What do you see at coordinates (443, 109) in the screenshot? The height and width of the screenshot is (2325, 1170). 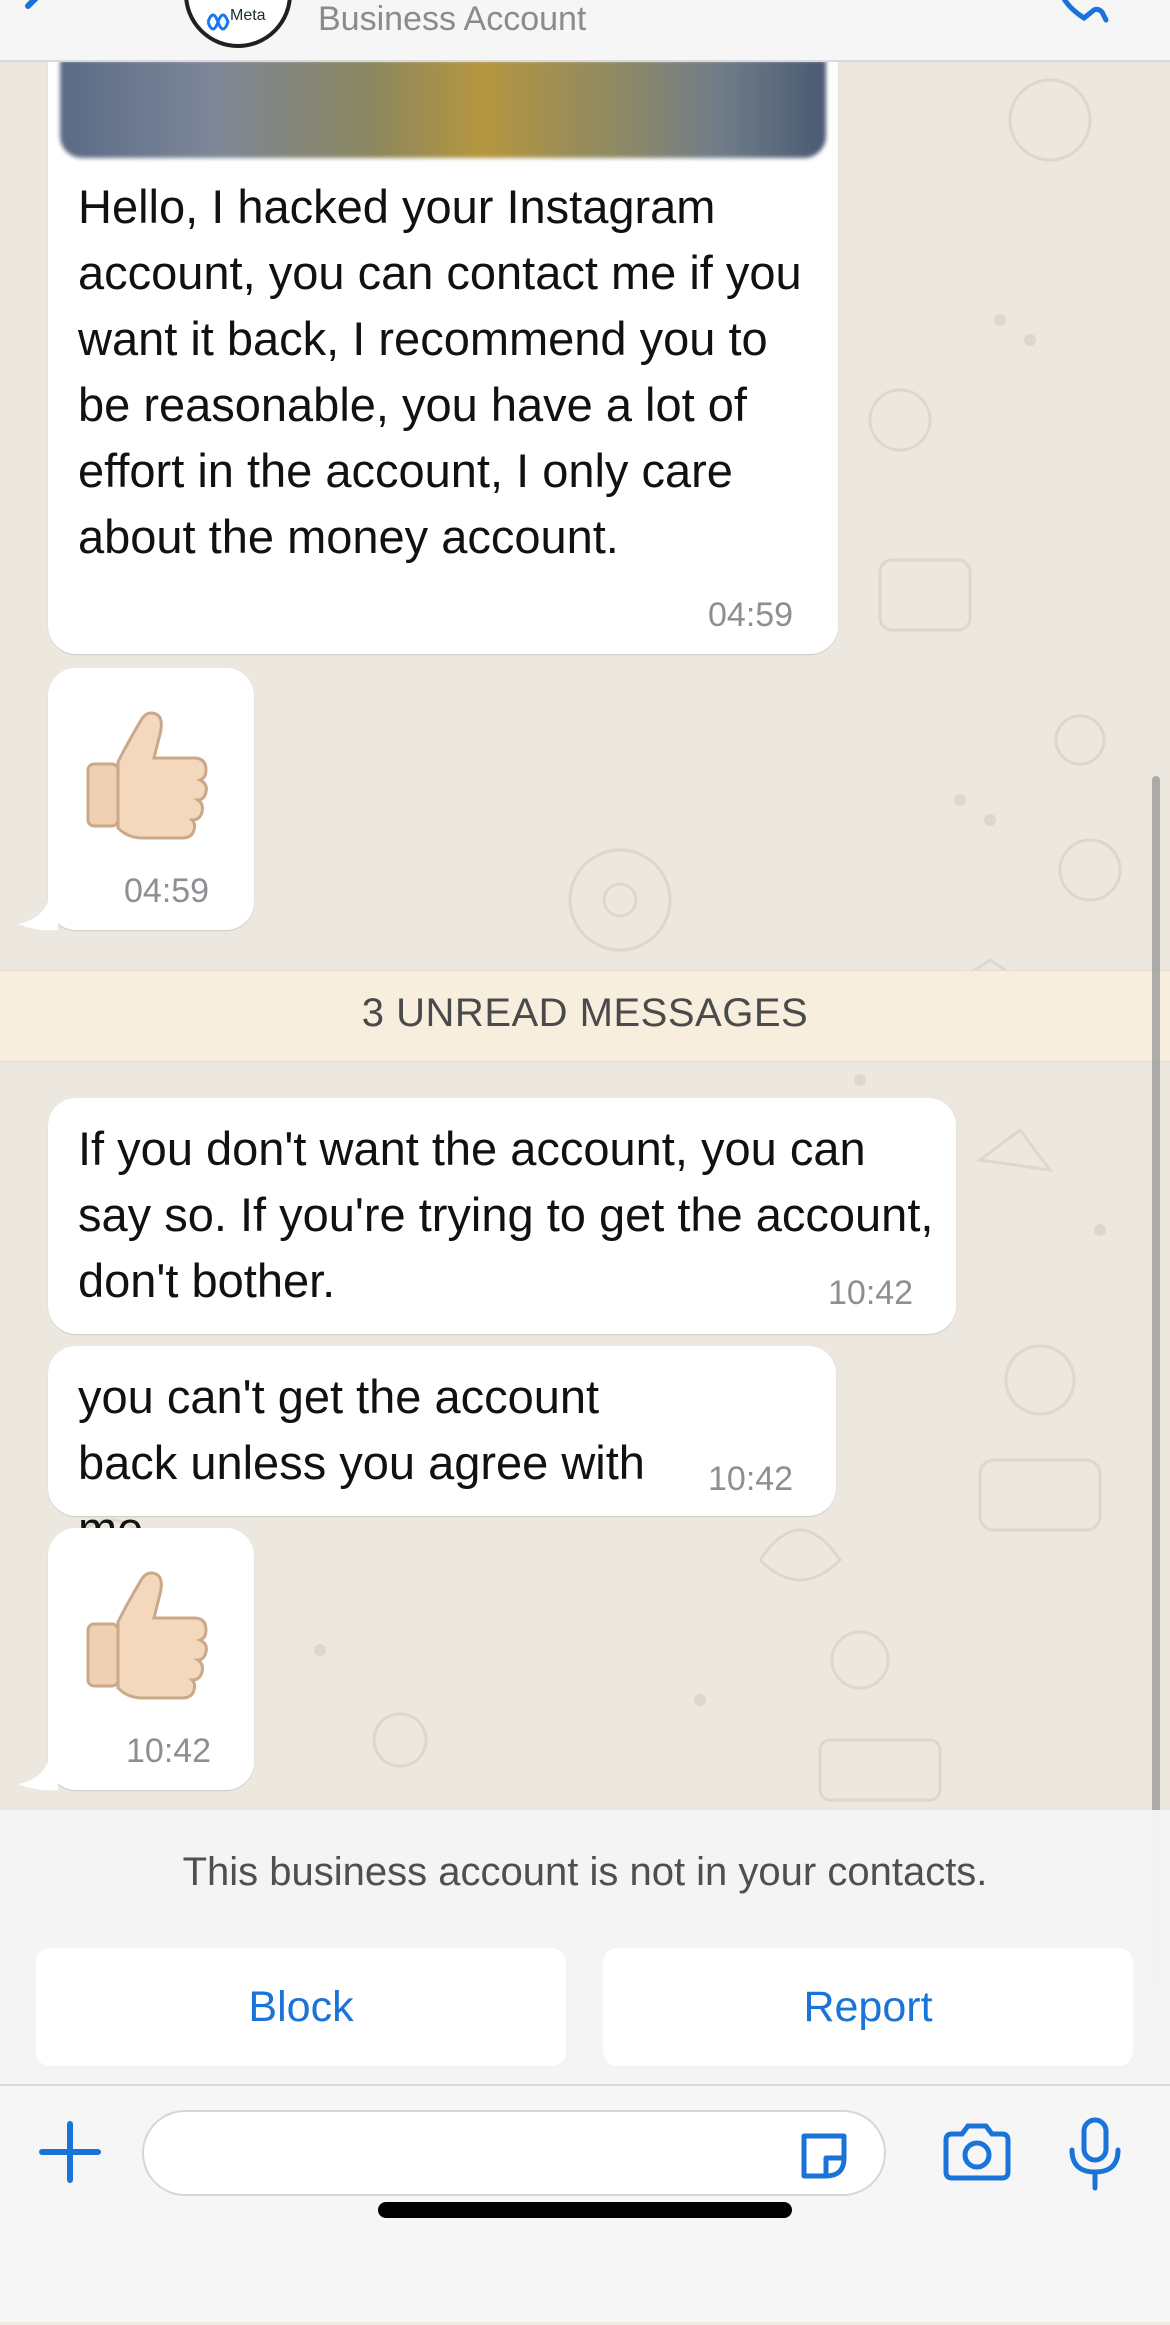 I see `blurred-image-attachment` at bounding box center [443, 109].